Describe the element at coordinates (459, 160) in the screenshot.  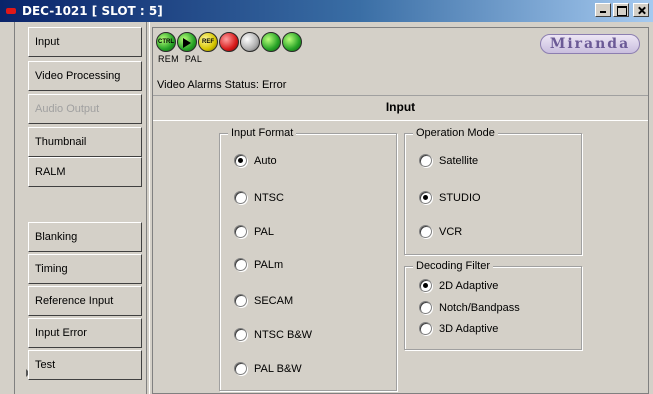
I see `radio-label: Satellite` at that location.